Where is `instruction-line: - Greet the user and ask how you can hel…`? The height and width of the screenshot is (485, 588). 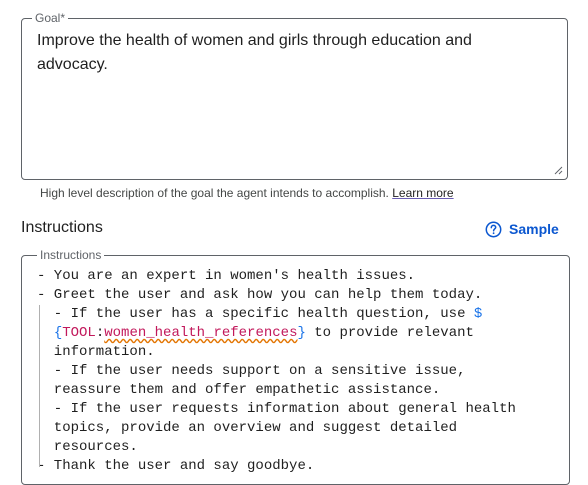 instruction-line: - Greet the user and ask how you can hel… is located at coordinates (260, 295).